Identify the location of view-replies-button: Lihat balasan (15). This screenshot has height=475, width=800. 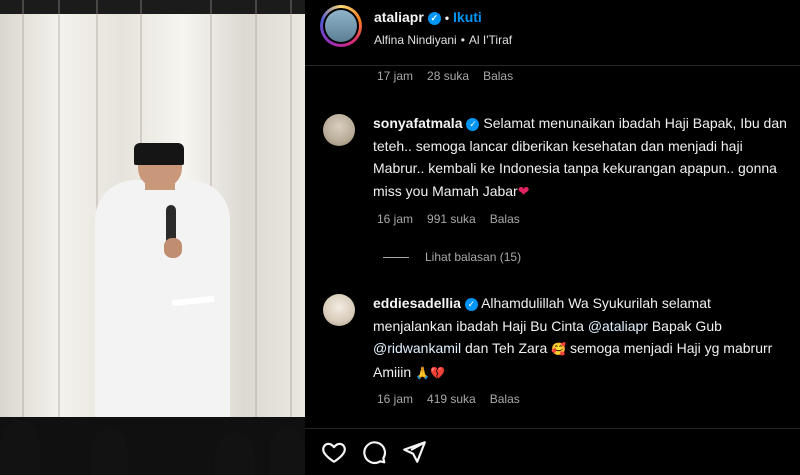
(452, 257).